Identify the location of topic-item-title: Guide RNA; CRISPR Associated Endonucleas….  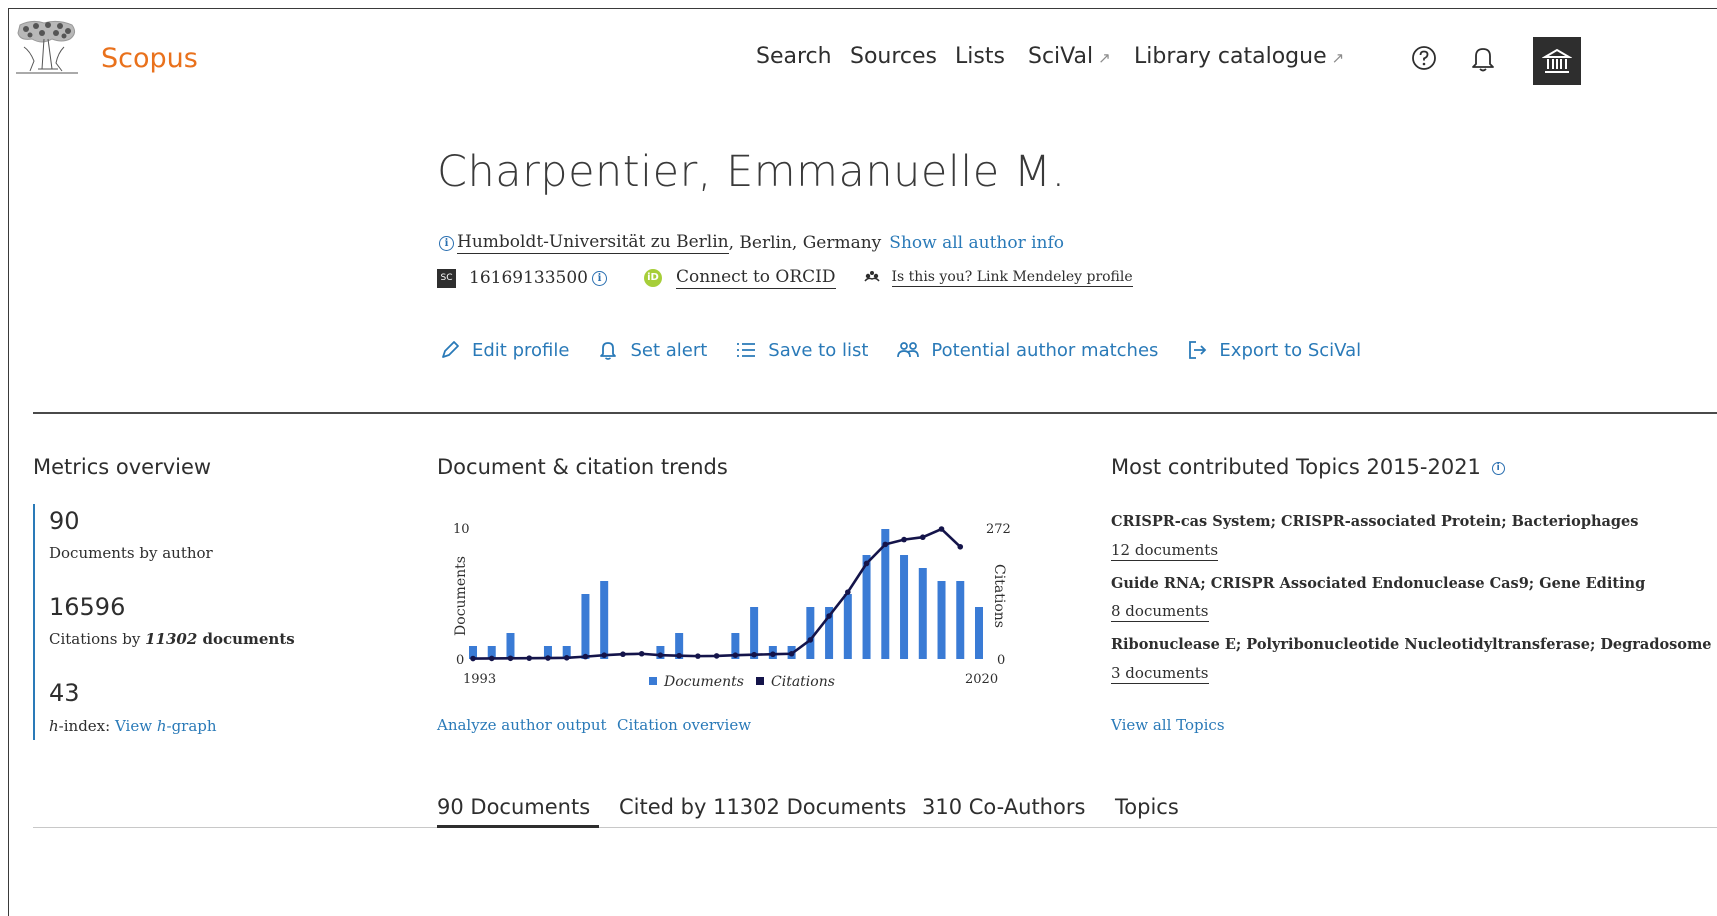
(1378, 583).